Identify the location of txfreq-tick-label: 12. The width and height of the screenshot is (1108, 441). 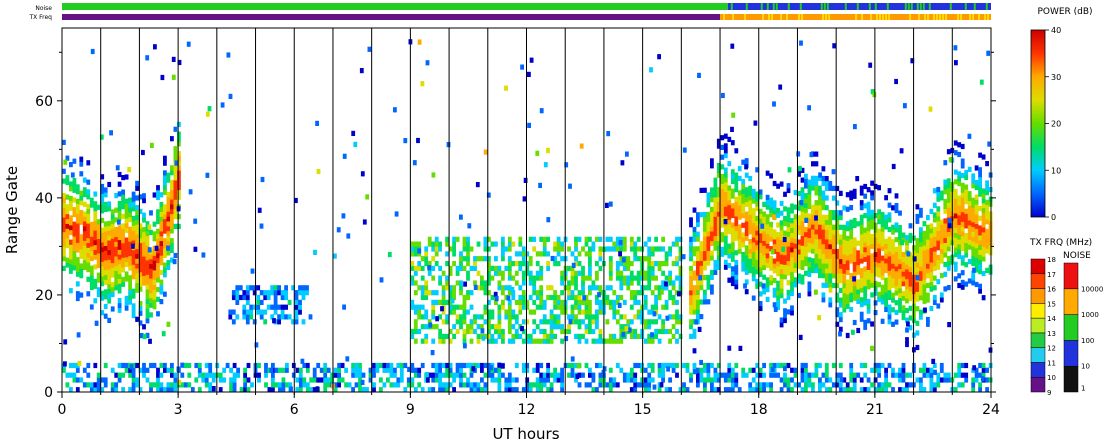
(1051, 349).